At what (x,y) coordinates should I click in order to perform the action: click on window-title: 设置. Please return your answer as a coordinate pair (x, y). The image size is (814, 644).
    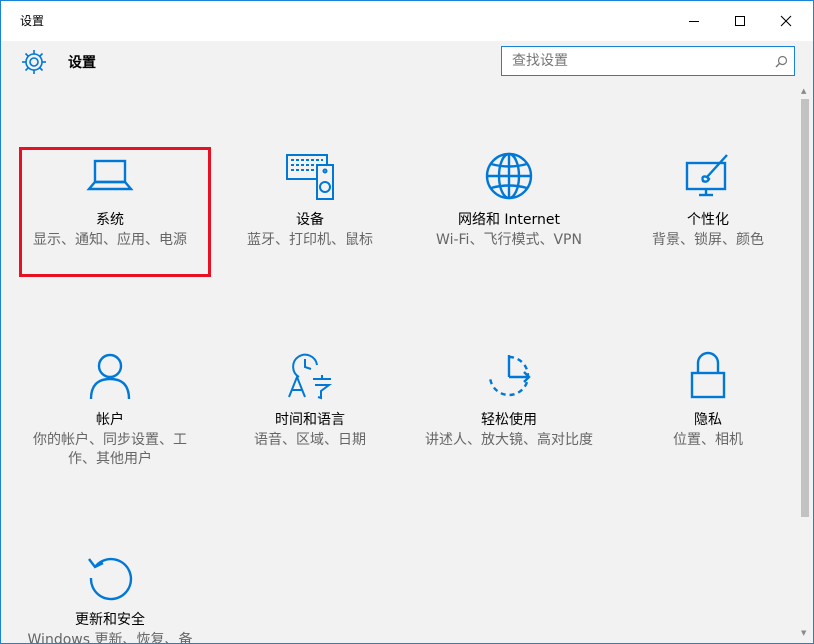
    Looking at the image, I should click on (32, 21).